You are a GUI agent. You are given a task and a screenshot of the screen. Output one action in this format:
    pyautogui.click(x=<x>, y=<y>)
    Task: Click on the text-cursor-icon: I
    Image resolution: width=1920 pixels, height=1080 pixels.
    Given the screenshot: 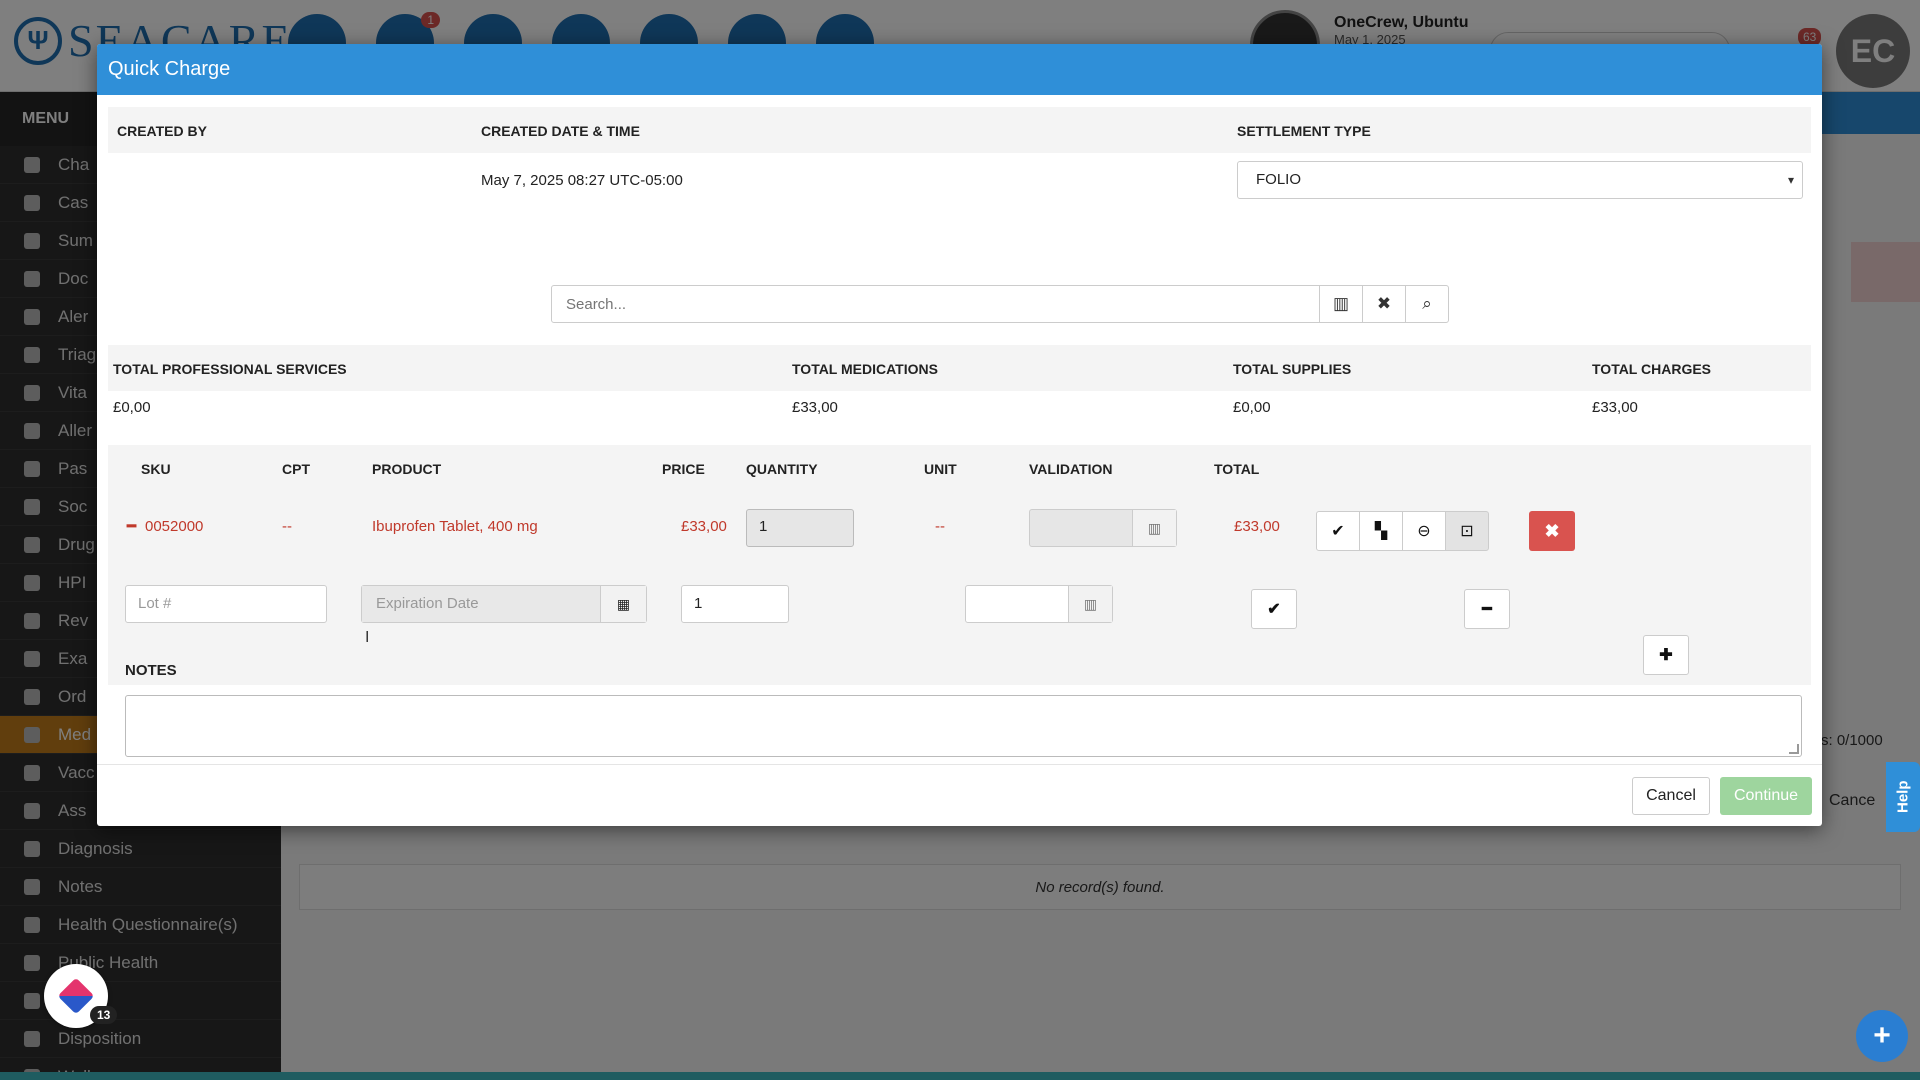 What is the action you would take?
    pyautogui.click(x=367, y=637)
    